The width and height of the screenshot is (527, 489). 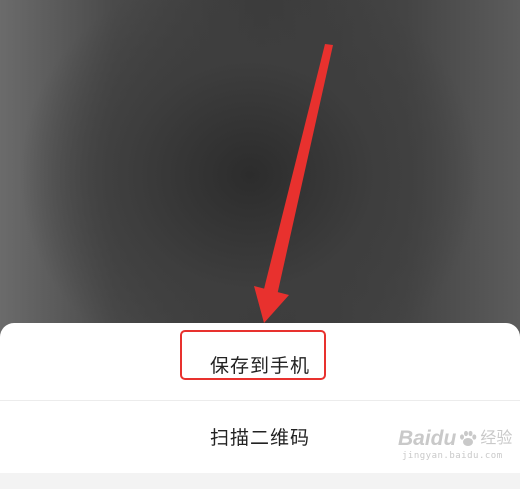 I want to click on scan-qr-code-option: 扫描二维码, so click(x=260, y=436).